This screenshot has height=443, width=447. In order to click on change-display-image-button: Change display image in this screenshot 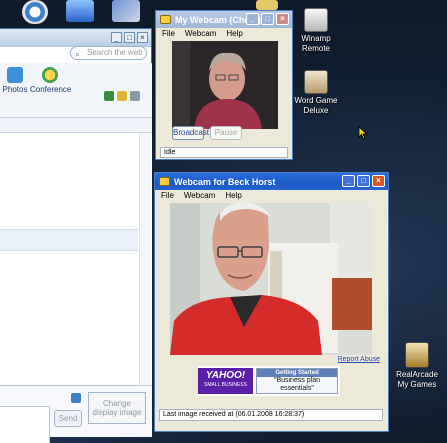, I will do `click(117, 408)`.